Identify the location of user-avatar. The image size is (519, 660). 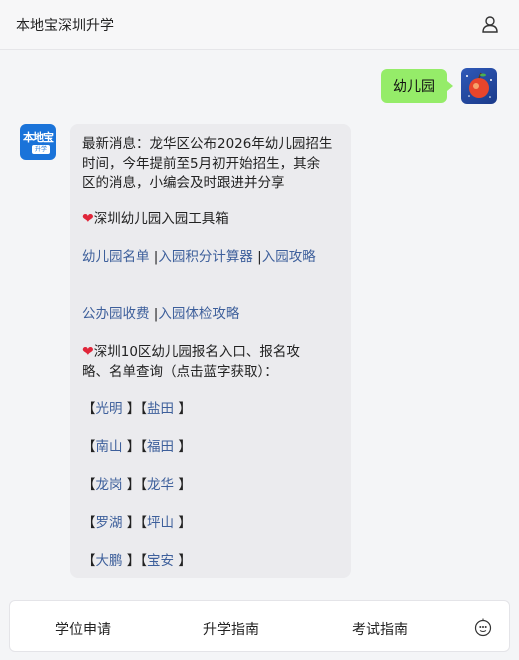
(479, 86).